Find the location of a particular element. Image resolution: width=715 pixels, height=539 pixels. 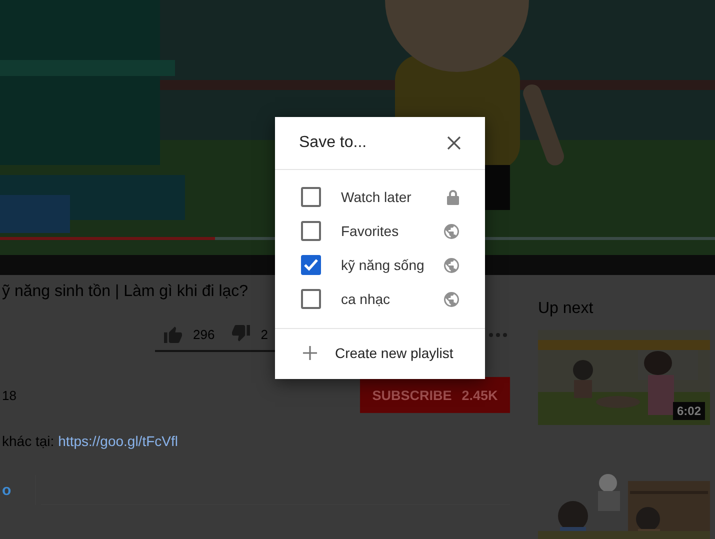

up-next-heading: Up next is located at coordinates (566, 309).